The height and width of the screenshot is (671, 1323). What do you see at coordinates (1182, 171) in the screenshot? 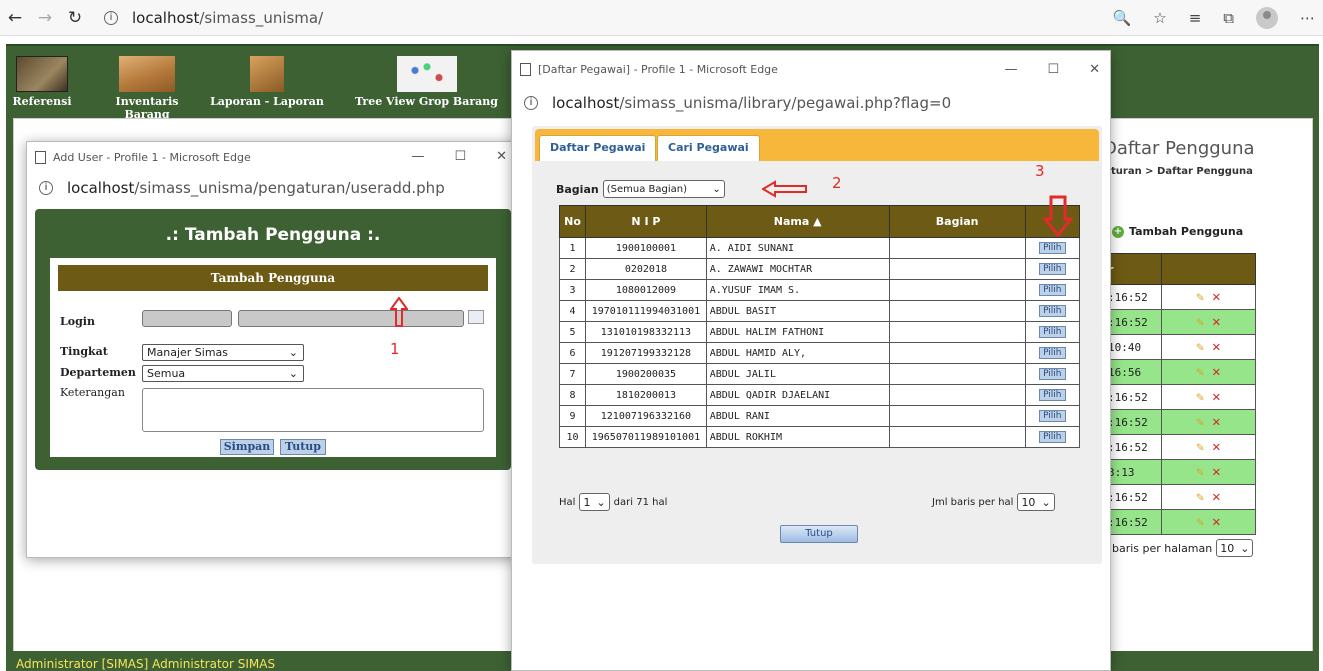
I see `breadcrumb: turan > Daftar Pengguna` at bounding box center [1182, 171].